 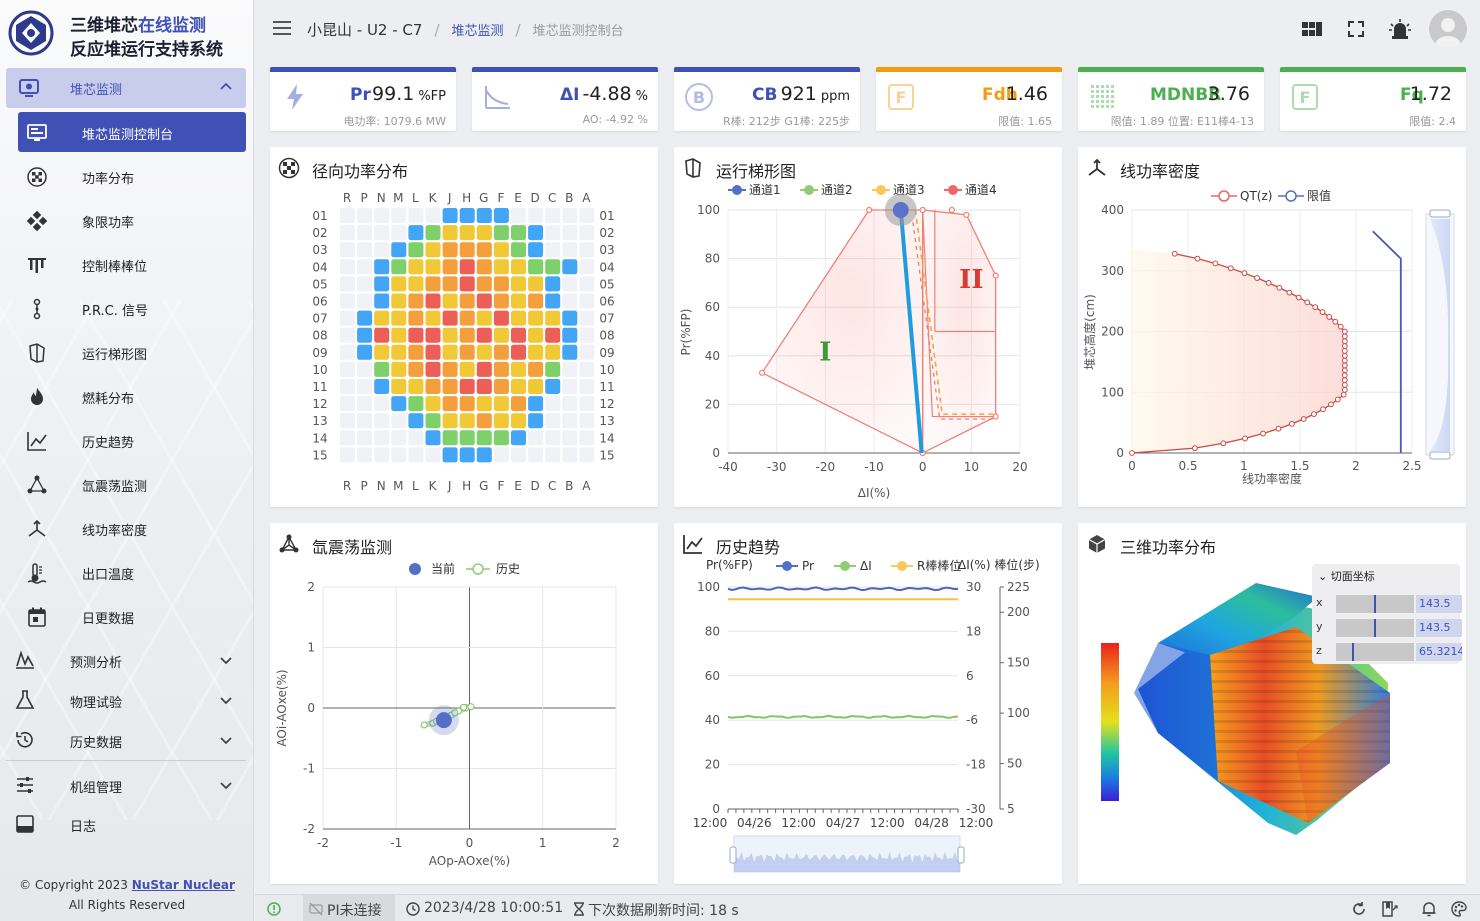 What do you see at coordinates (969, 99) in the screenshot?
I see `kpi-card-3: F Fdh 1.46 限值: 1.65` at bounding box center [969, 99].